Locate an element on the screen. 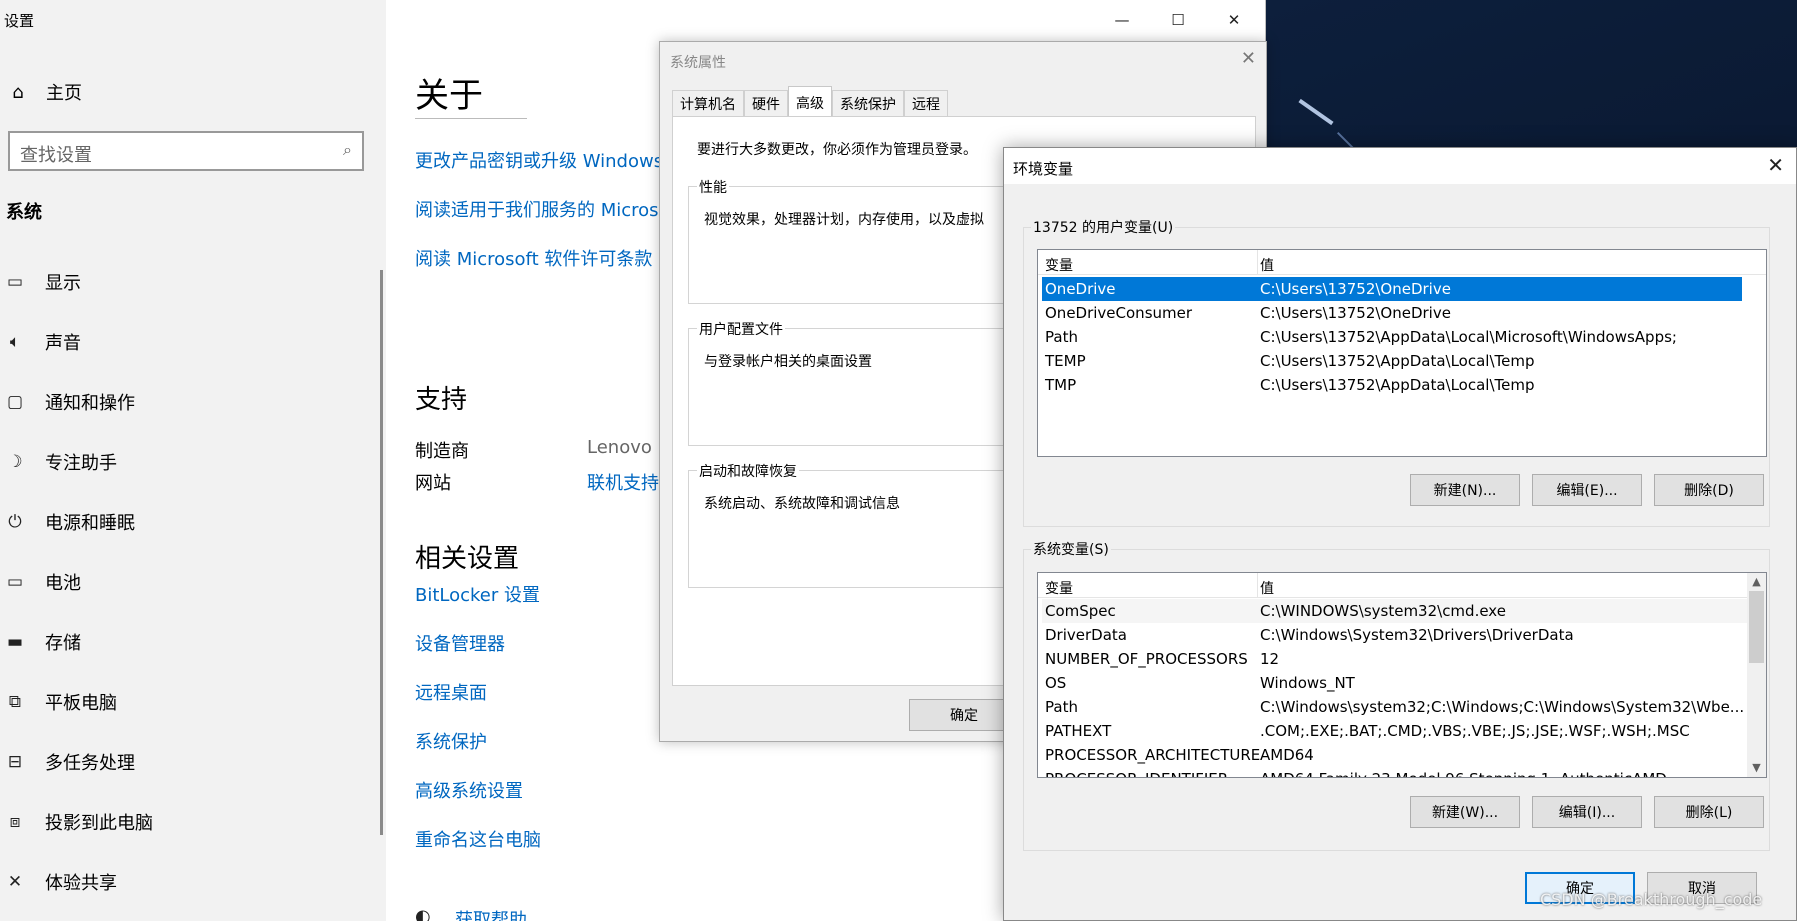 The image size is (1797, 921). nav-item-storage: ▬ 存储 is located at coordinates (42, 642).